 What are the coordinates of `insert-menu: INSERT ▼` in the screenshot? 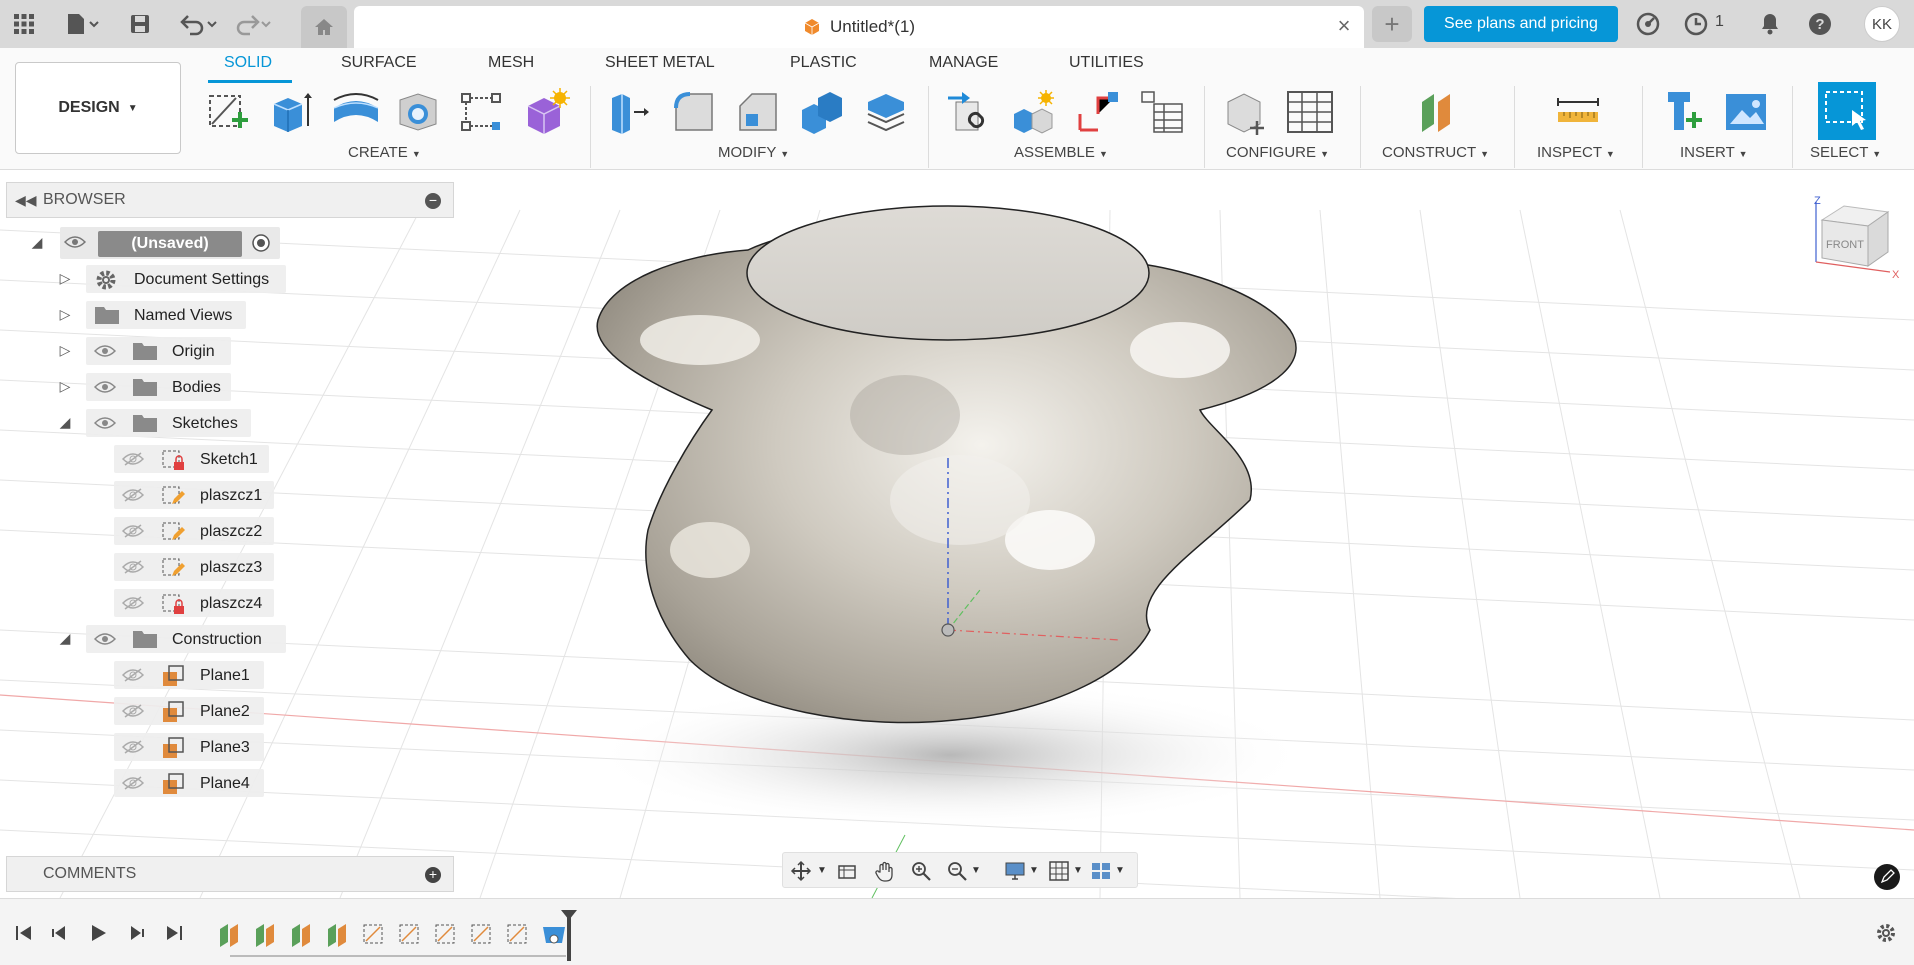 It's located at (1714, 152).